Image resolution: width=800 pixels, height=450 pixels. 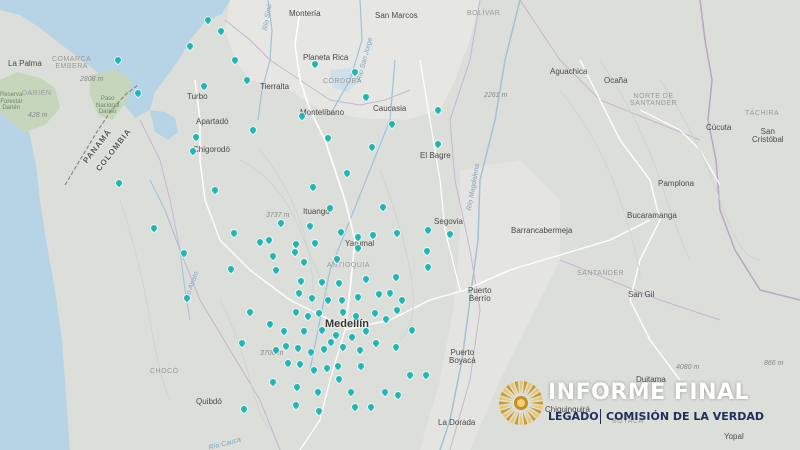 I want to click on city-san-cristobal: San Cristóbal, so click(x=768, y=135).